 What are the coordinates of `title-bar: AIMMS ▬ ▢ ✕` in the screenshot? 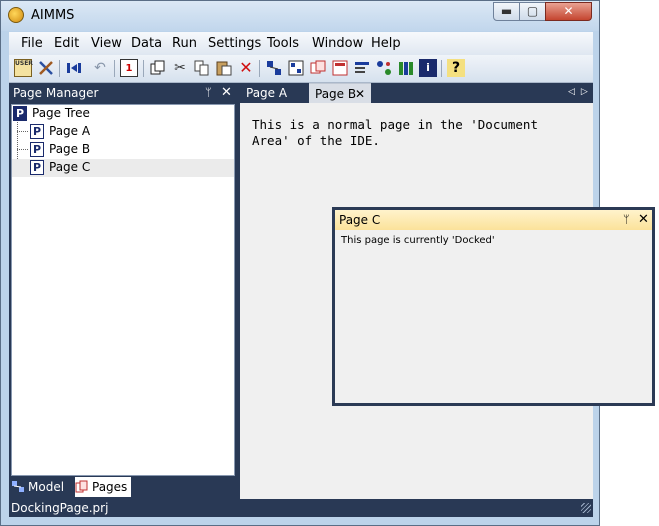 It's located at (300, 16).